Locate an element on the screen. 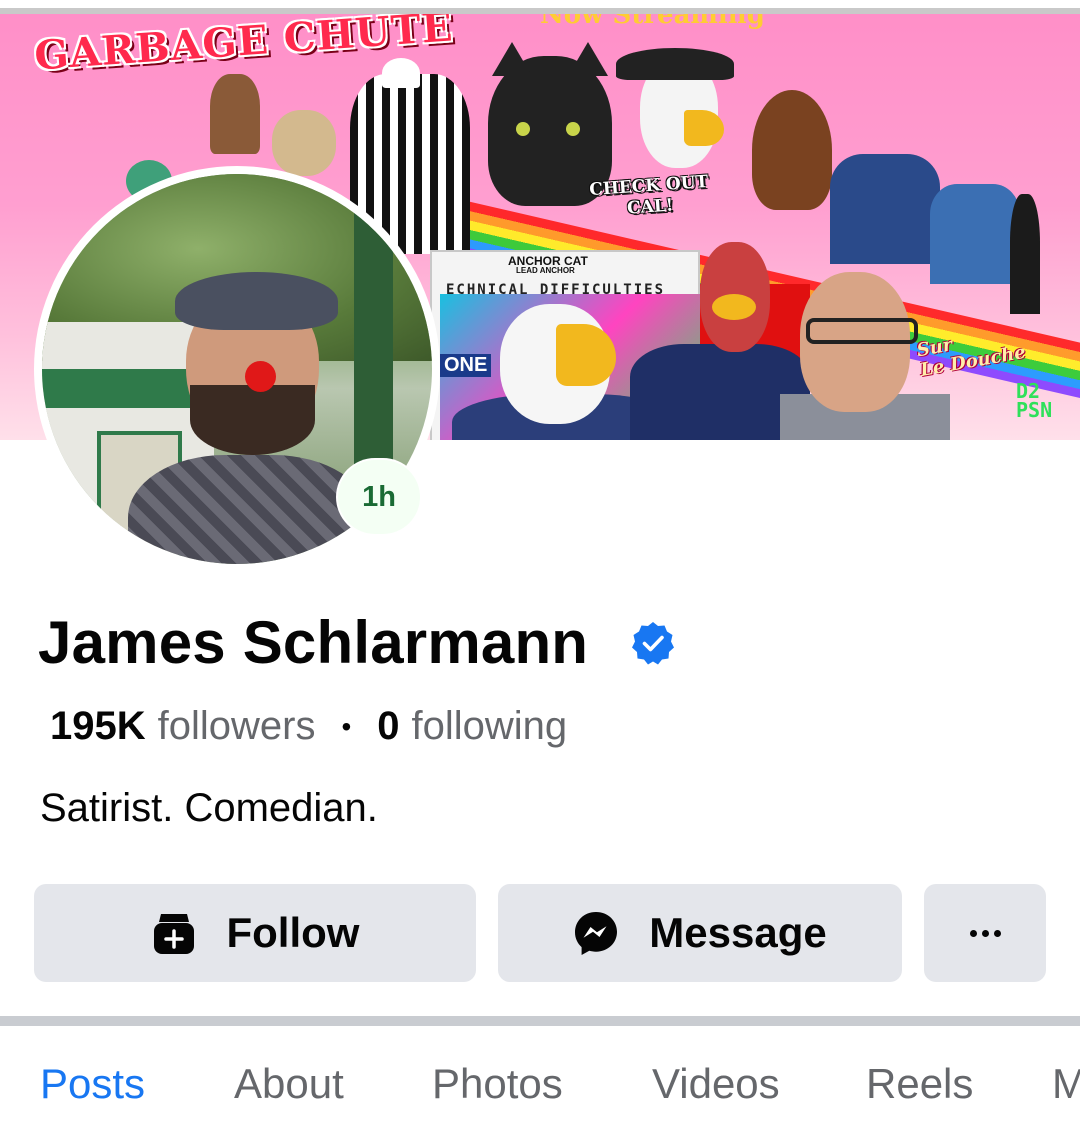 The width and height of the screenshot is (1080, 1136). tab-reels: Reels is located at coordinates (919, 1084).